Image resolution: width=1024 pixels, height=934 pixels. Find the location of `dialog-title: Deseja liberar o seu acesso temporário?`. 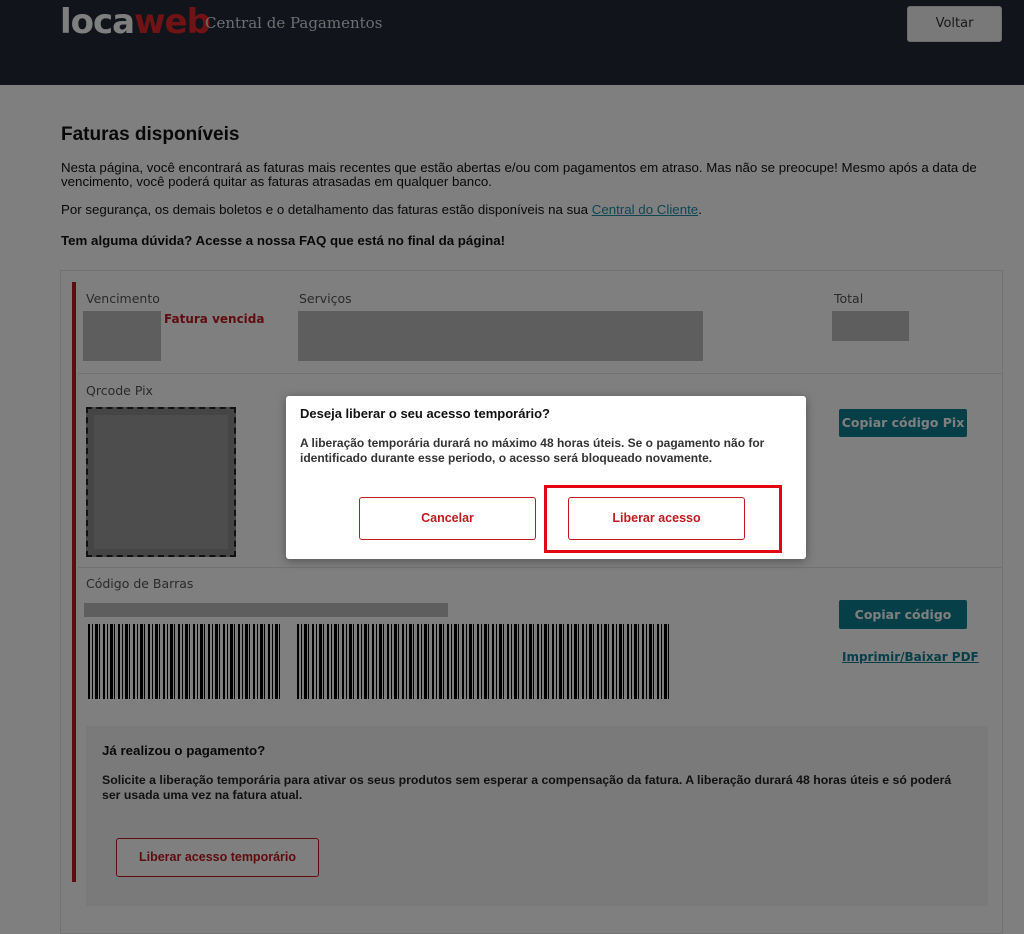

dialog-title: Deseja liberar o seu acesso temporário? is located at coordinates (425, 413).